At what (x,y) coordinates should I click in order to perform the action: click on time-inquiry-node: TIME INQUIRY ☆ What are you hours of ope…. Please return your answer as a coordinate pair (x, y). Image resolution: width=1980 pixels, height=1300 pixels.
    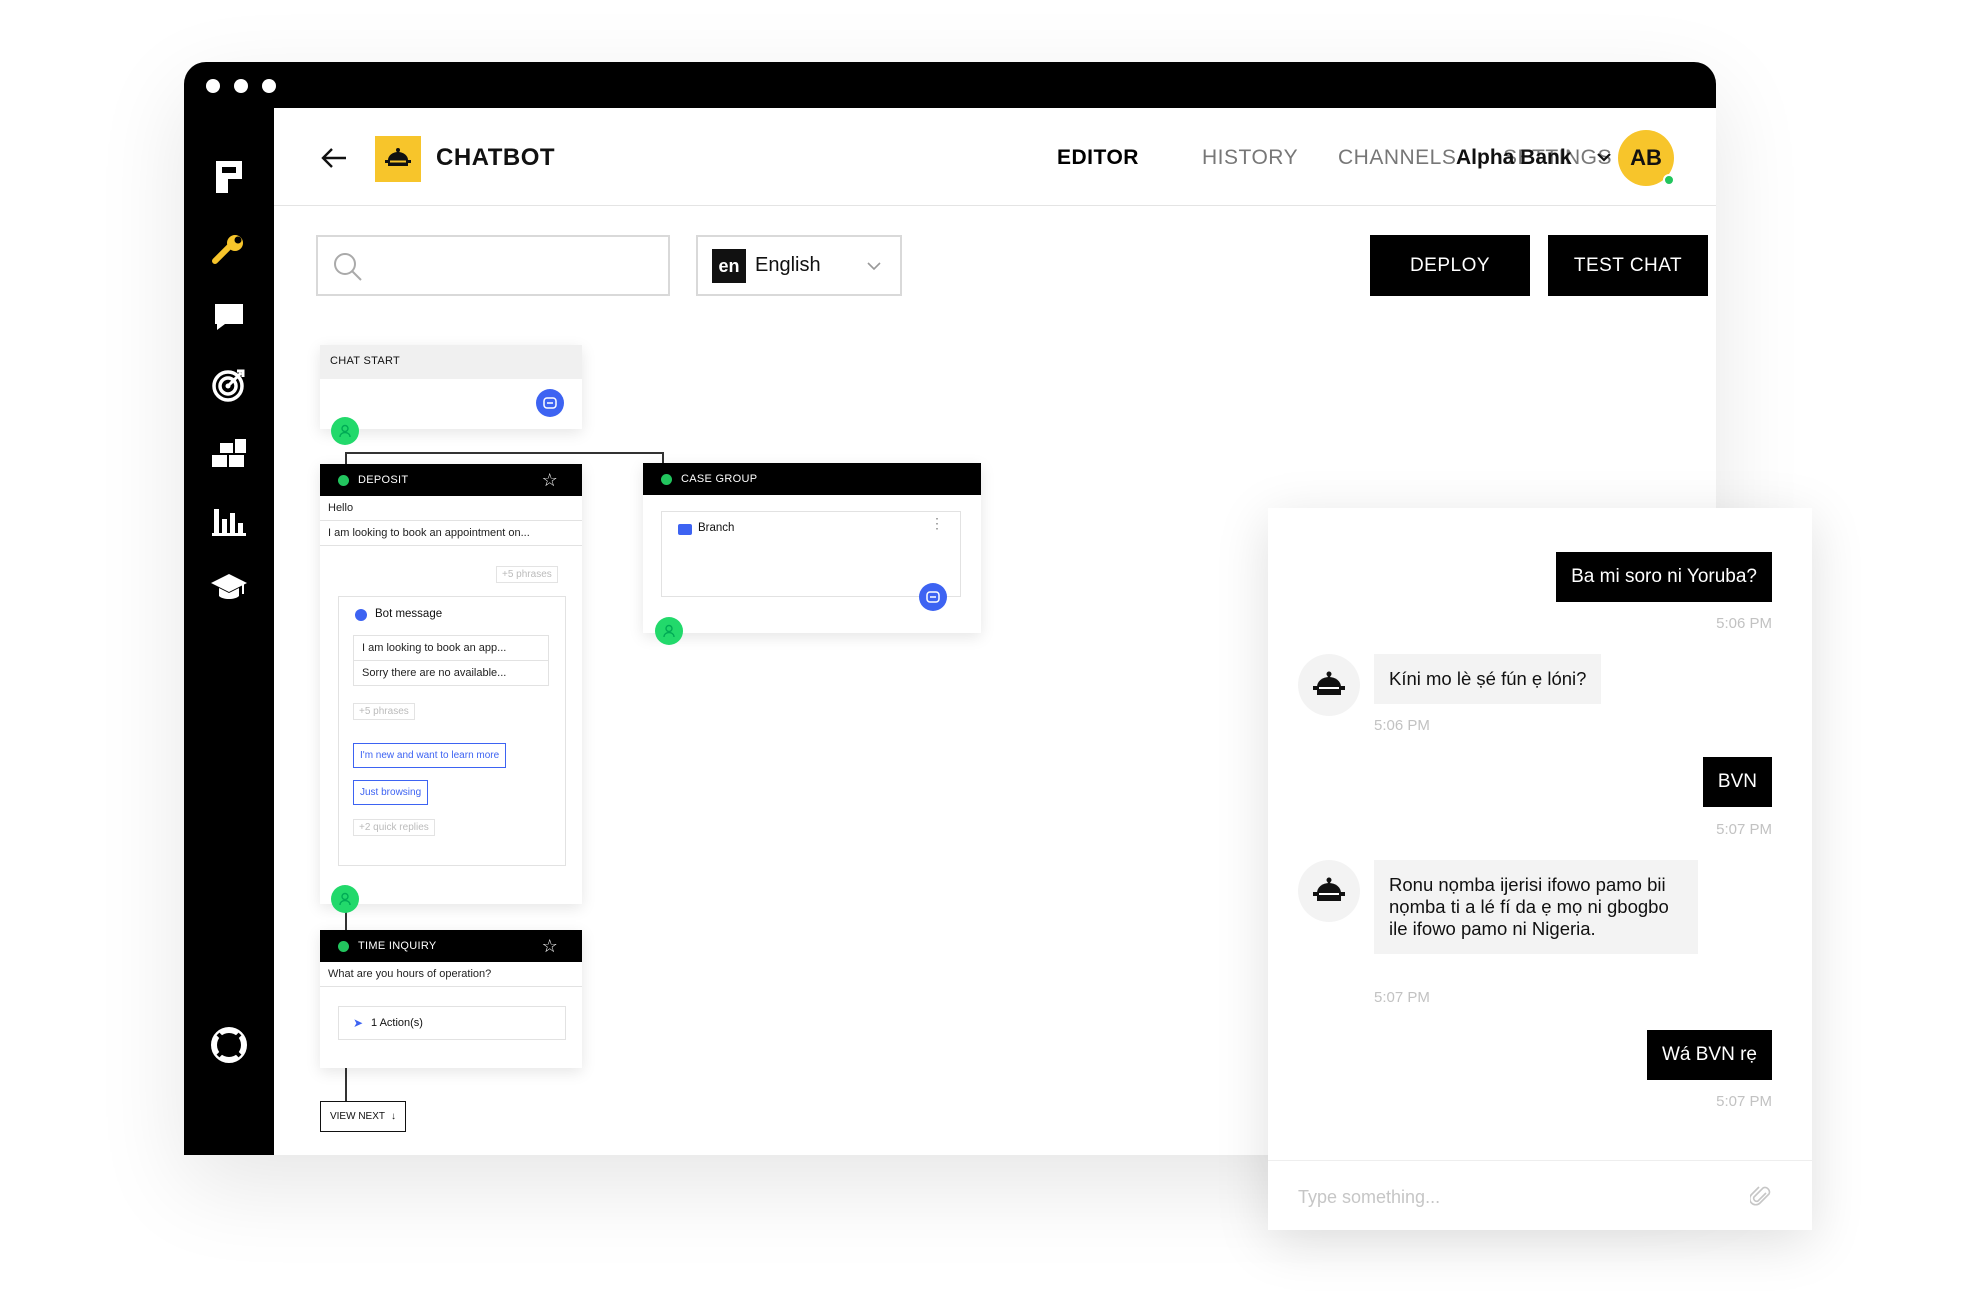
    Looking at the image, I should click on (451, 999).